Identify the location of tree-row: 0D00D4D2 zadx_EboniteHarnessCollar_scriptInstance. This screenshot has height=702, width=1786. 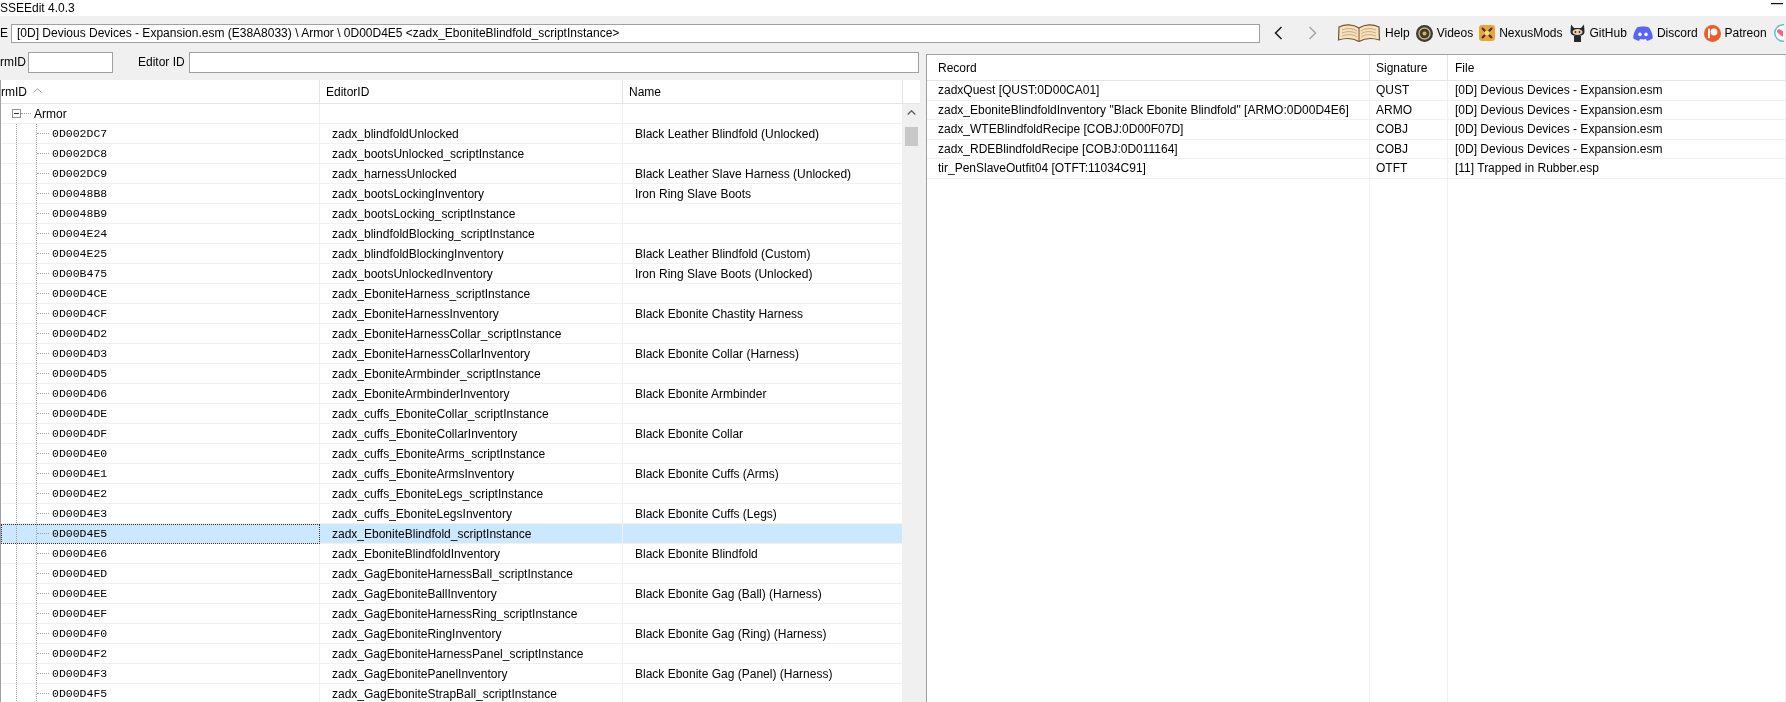
(452, 334).